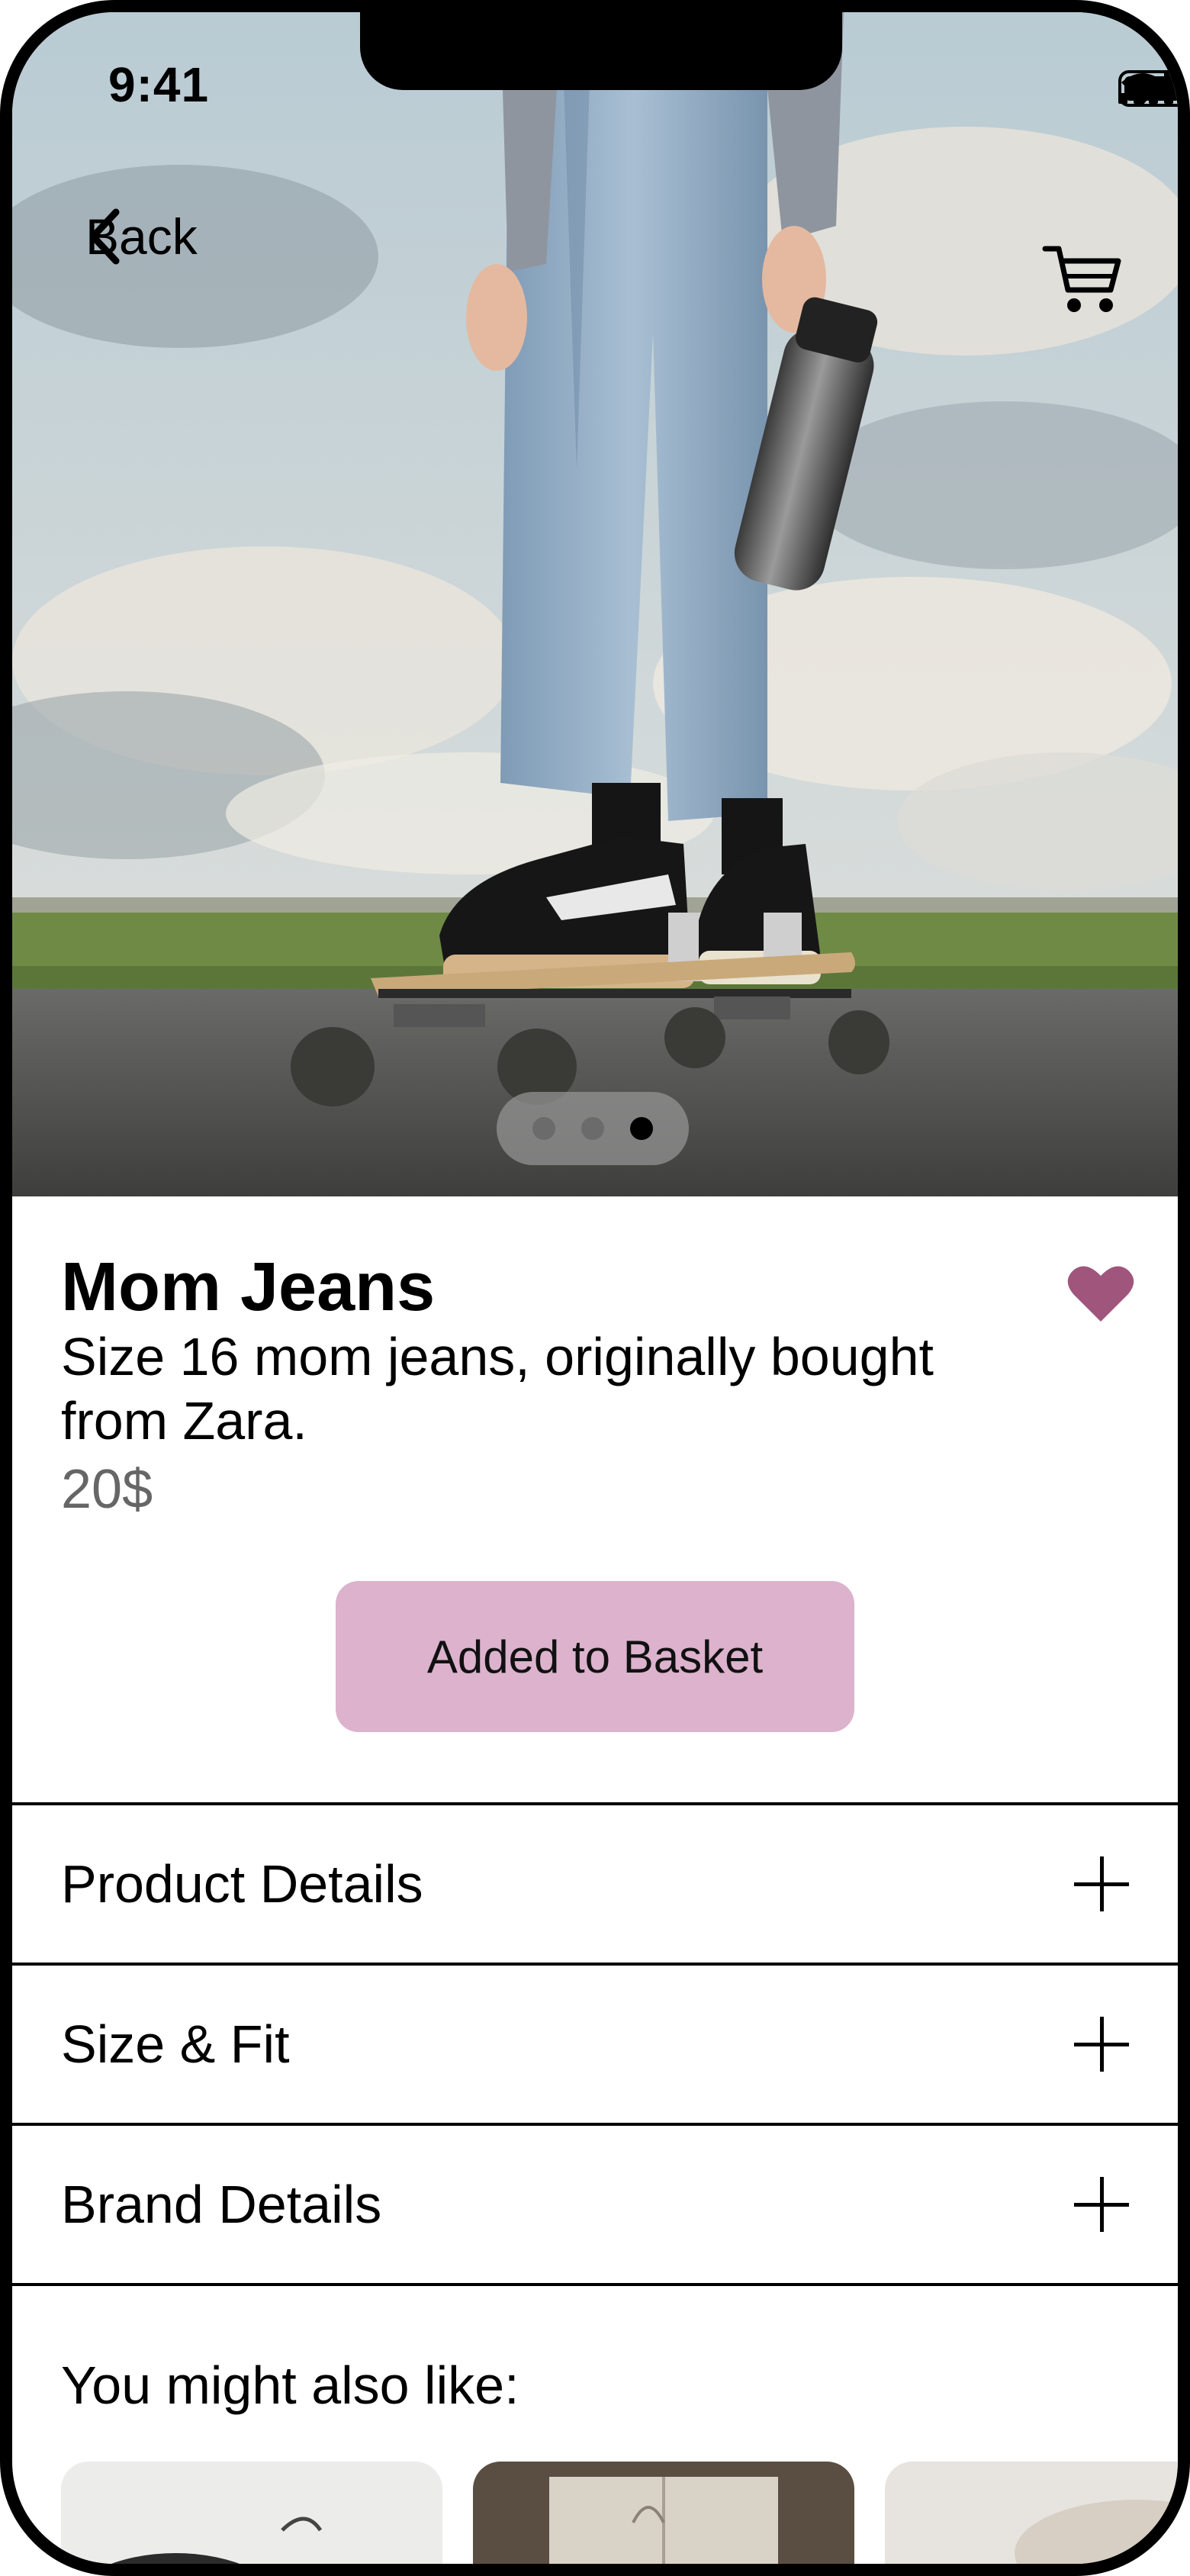  I want to click on cart-button, so click(1082, 279).